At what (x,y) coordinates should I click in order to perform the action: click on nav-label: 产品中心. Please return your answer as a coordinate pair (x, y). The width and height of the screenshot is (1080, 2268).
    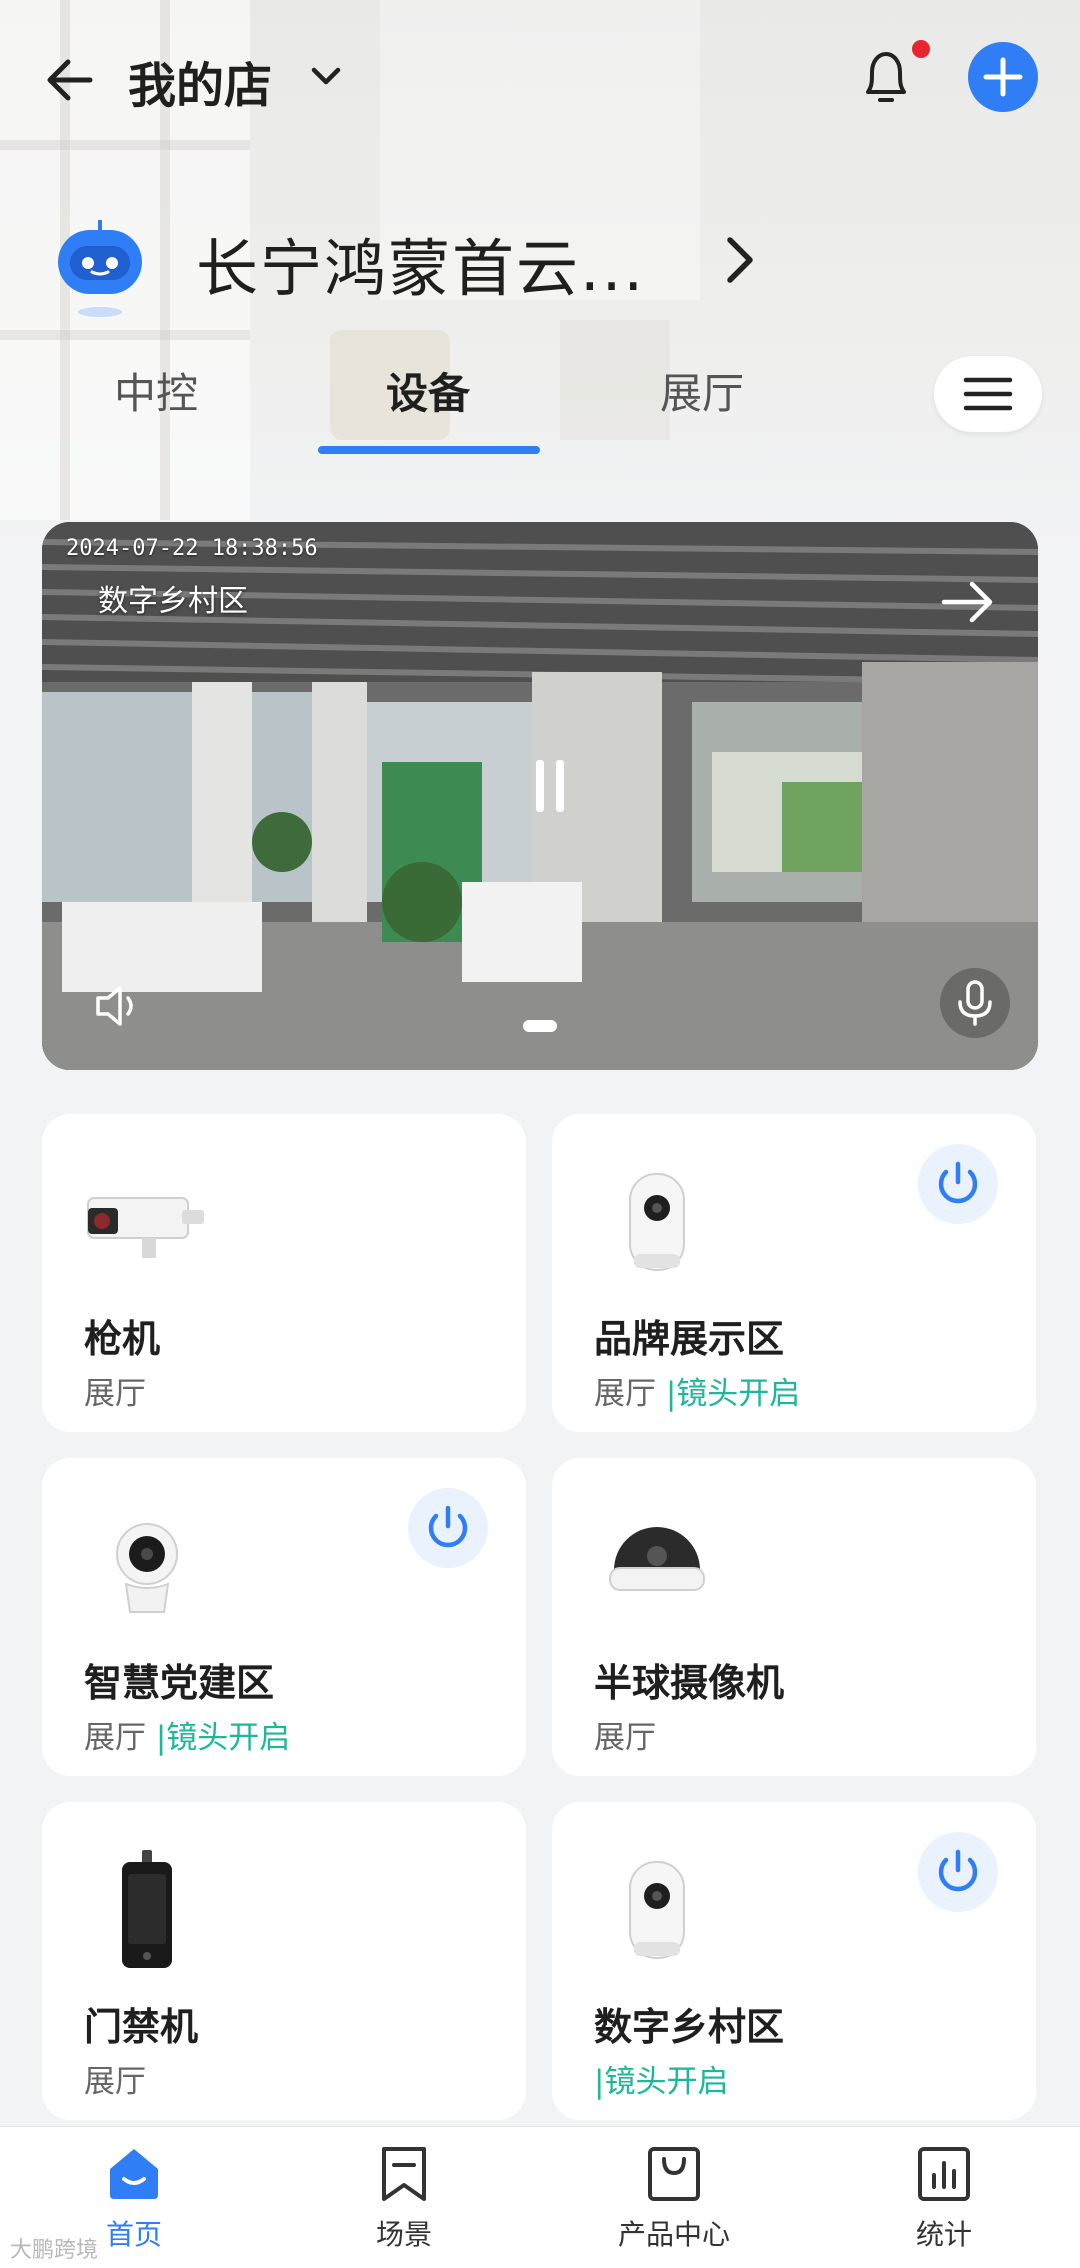
    Looking at the image, I should click on (673, 2234).